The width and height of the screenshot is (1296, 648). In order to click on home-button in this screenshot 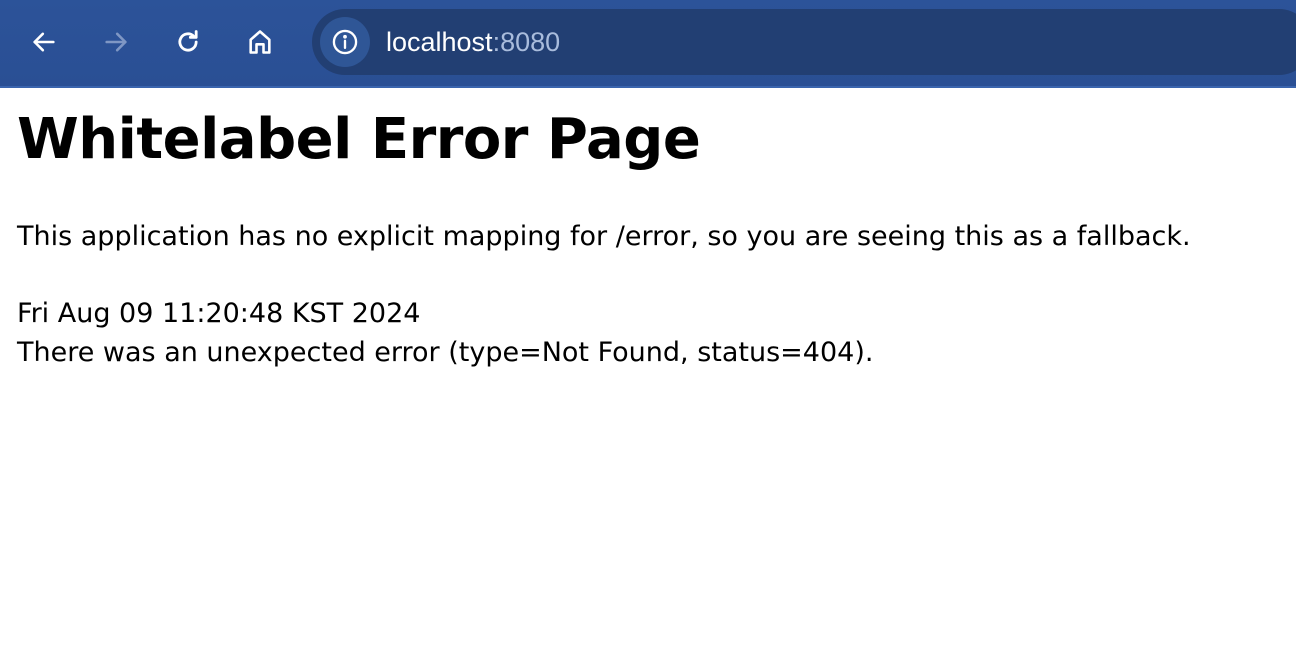, I will do `click(260, 42)`.